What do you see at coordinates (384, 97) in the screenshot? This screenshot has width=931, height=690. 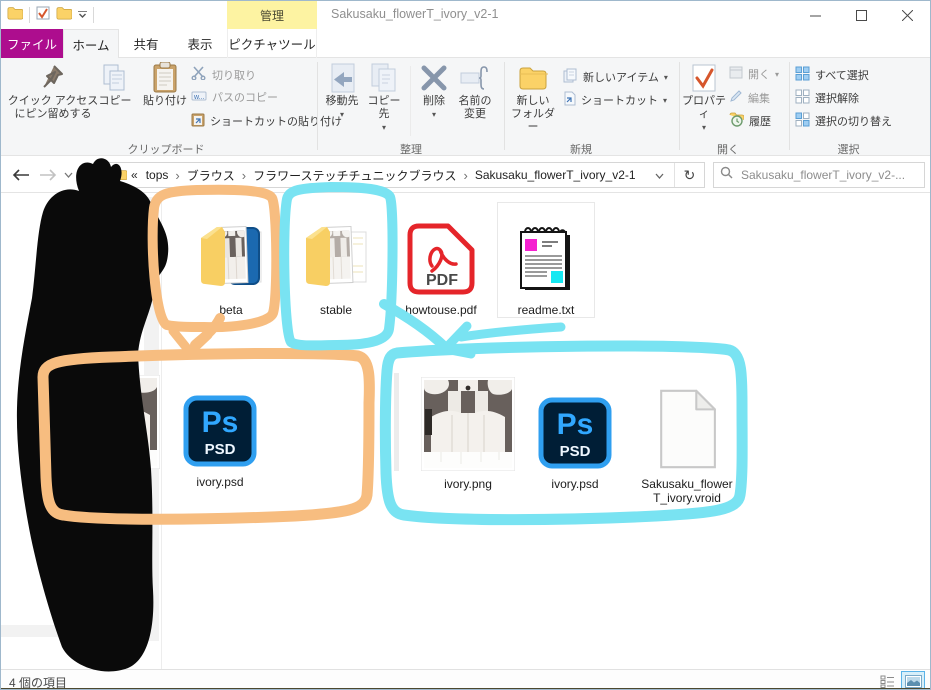 I see `copy-to-button: コピー先 ▾` at bounding box center [384, 97].